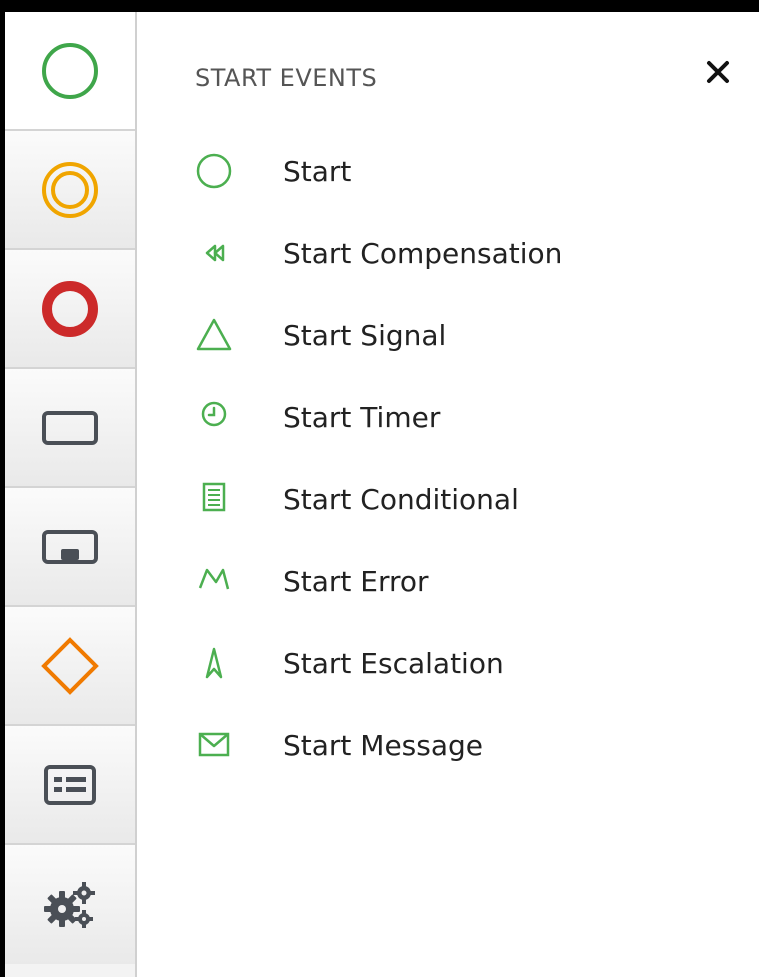 The image size is (759, 977). Describe the element at coordinates (356, 581) in the screenshot. I see `list-item-label: Start Error` at that location.